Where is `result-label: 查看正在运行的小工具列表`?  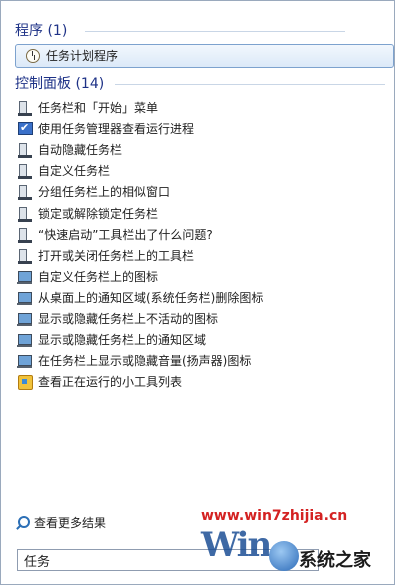 result-label: 查看正在运行的小工具列表 is located at coordinates (110, 382).